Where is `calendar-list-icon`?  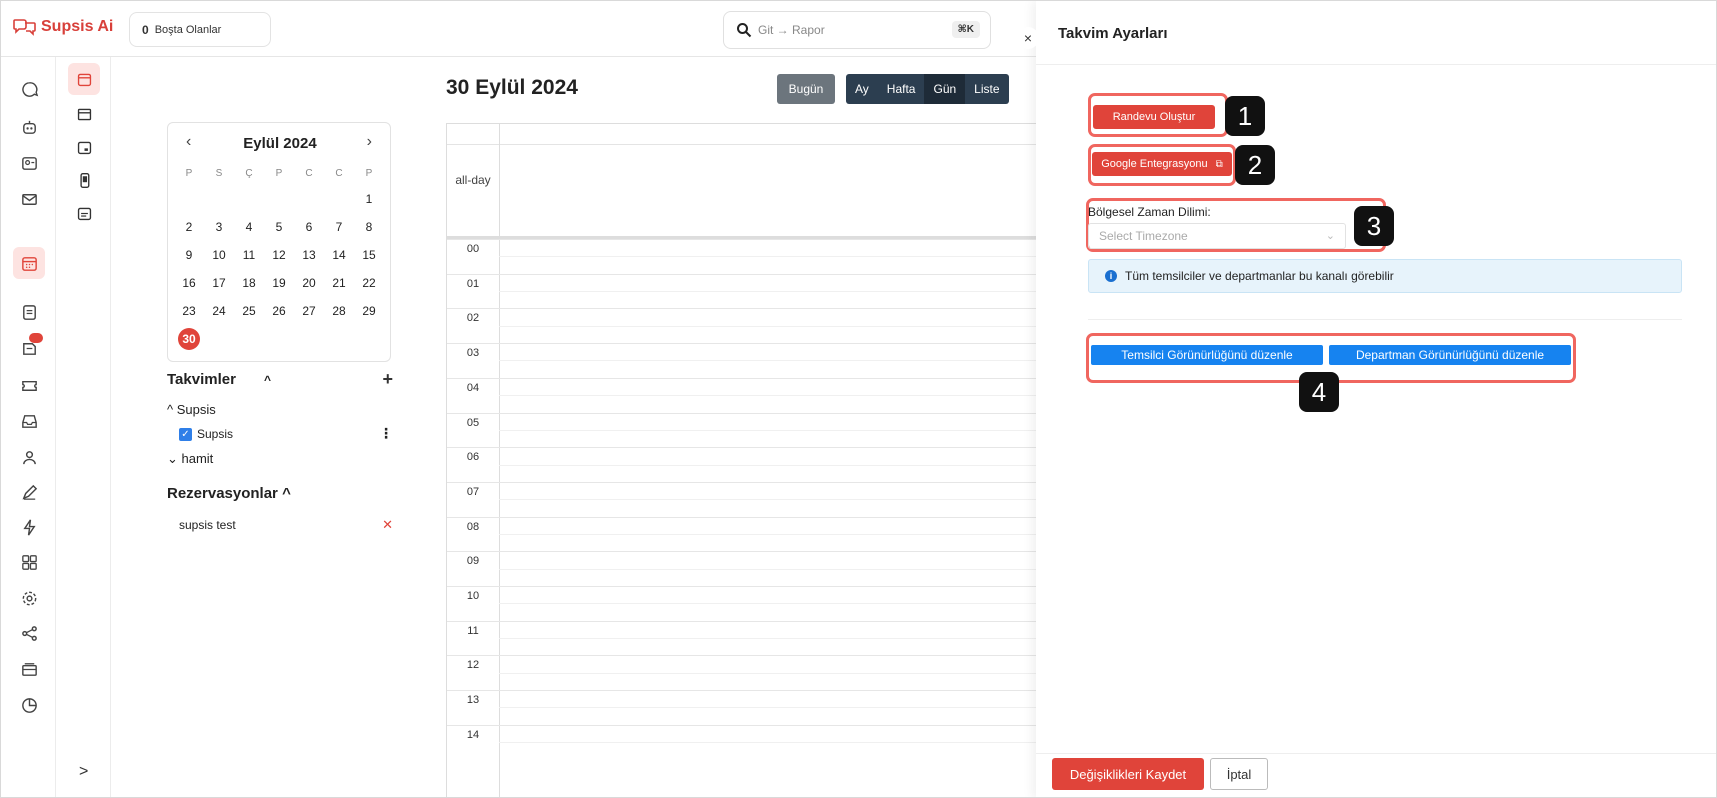
calendar-list-icon is located at coordinates (84, 213).